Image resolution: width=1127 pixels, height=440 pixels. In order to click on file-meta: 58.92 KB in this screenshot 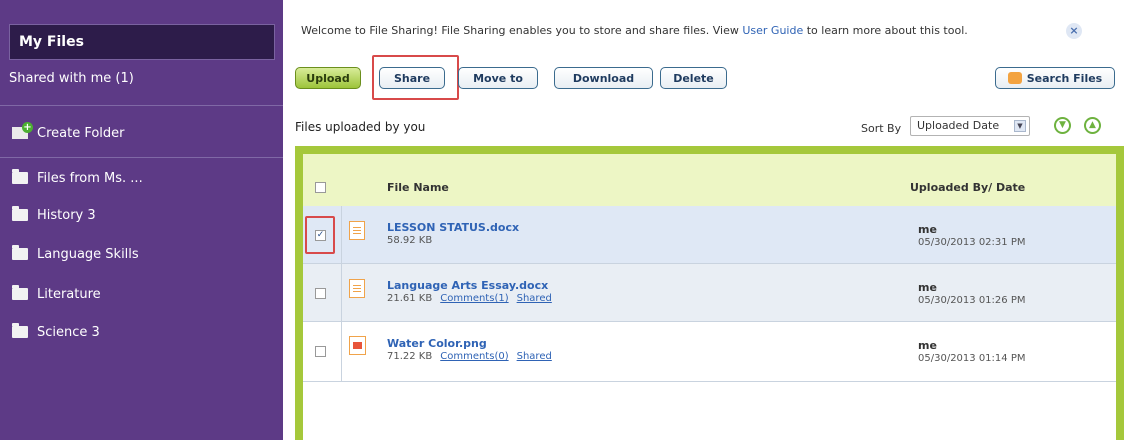, I will do `click(409, 240)`.